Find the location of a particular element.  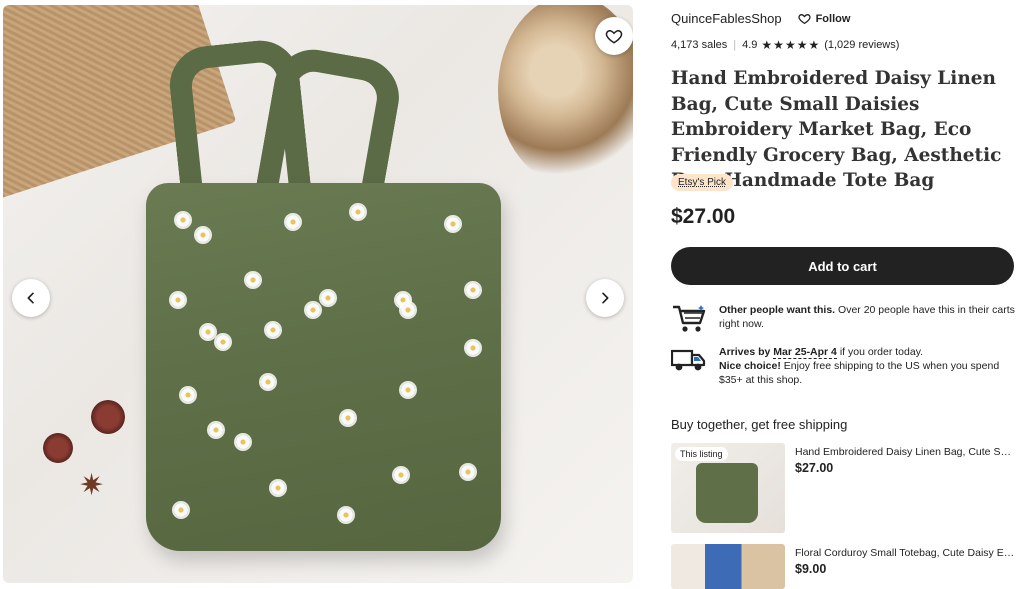

chevron-left-icon is located at coordinates (30, 298).